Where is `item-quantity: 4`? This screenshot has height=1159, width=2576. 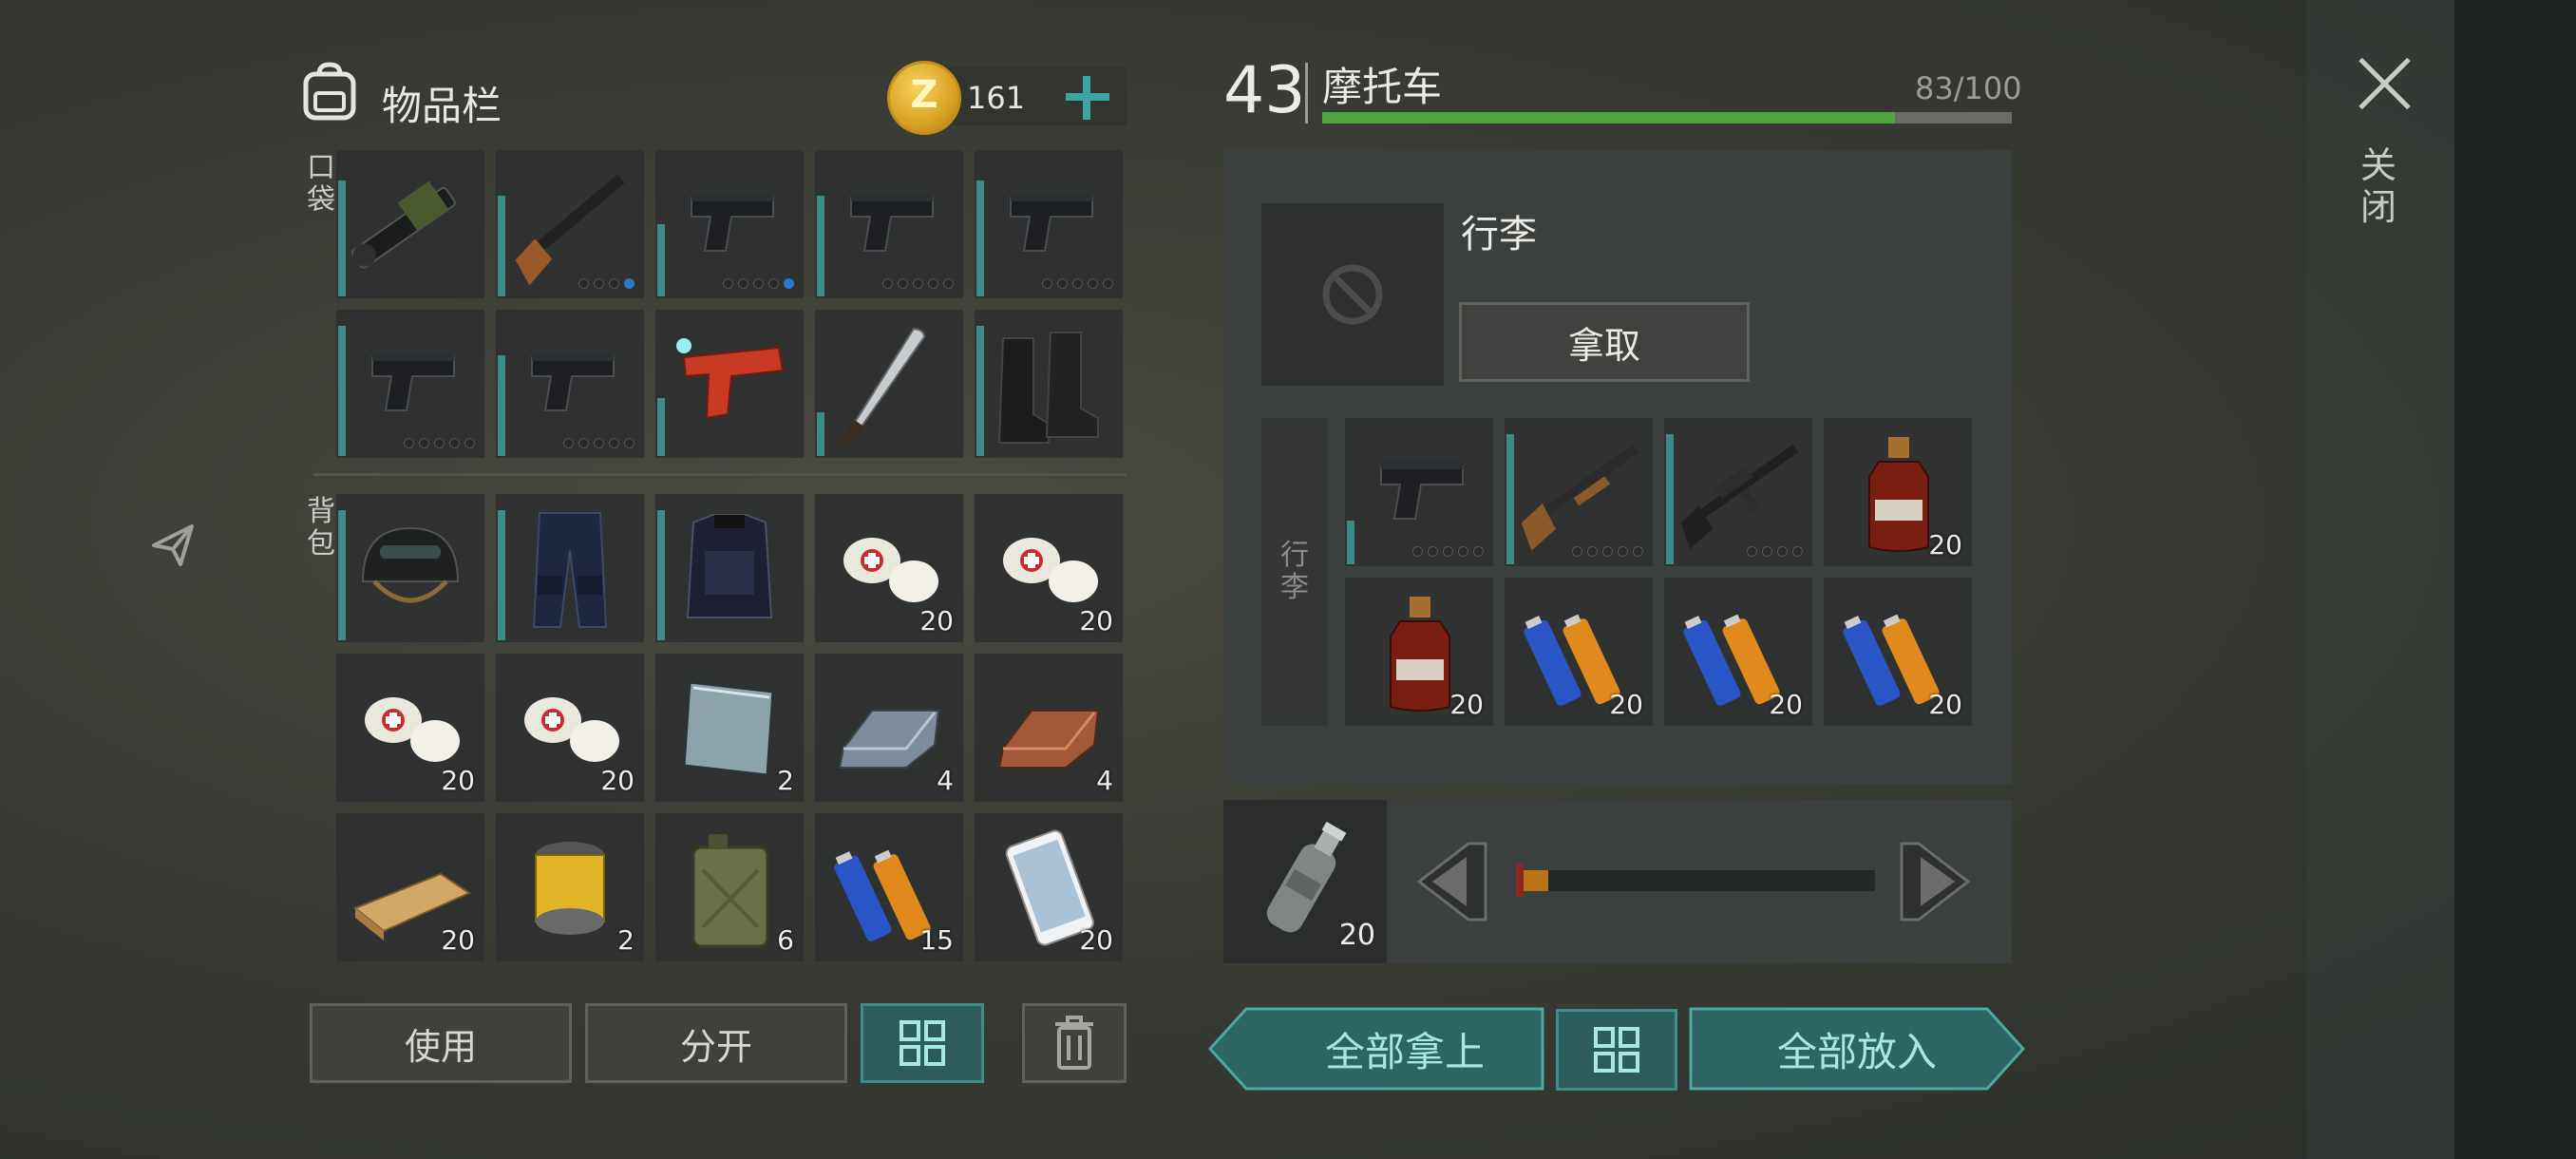
item-quantity: 4 is located at coordinates (945, 780).